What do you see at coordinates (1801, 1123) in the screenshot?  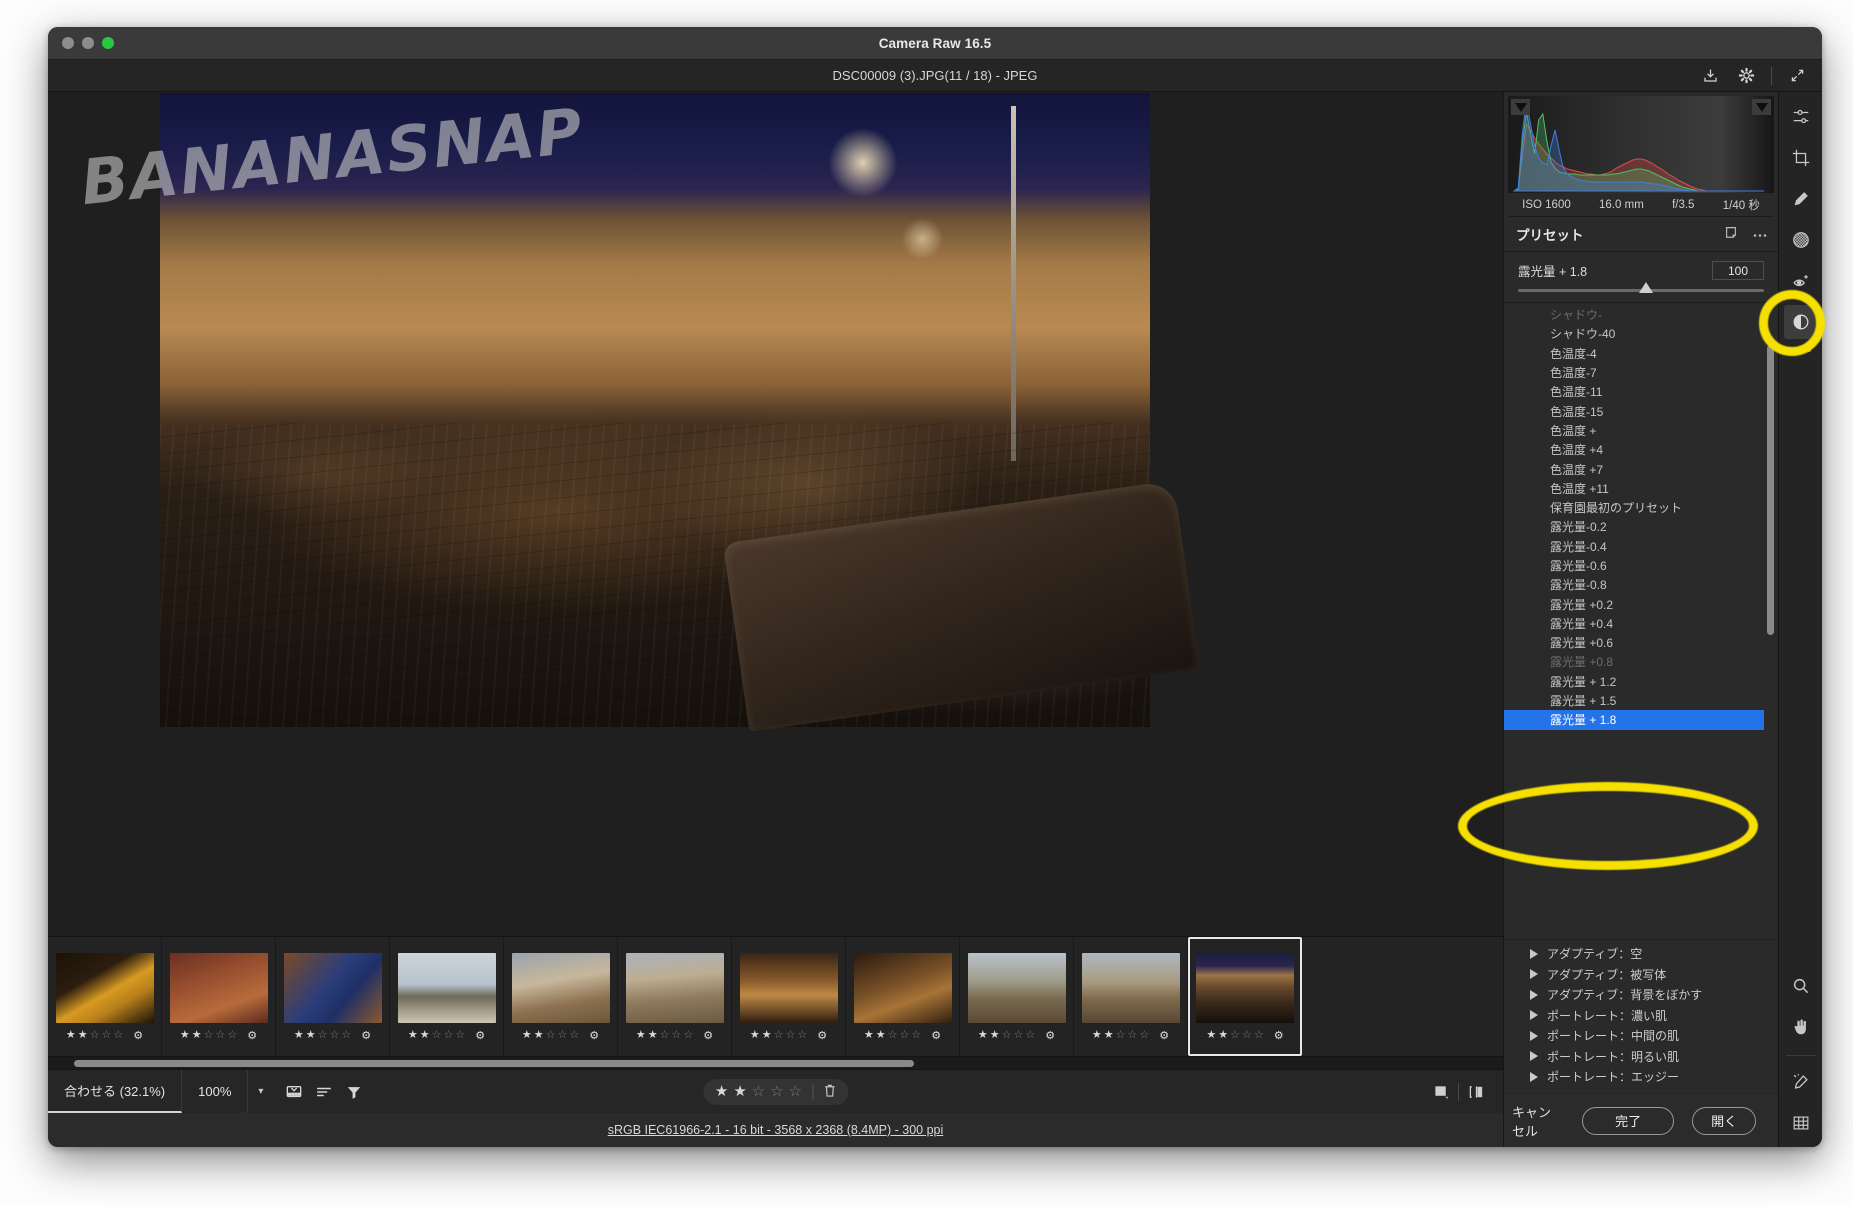 I see `grid-icon` at bounding box center [1801, 1123].